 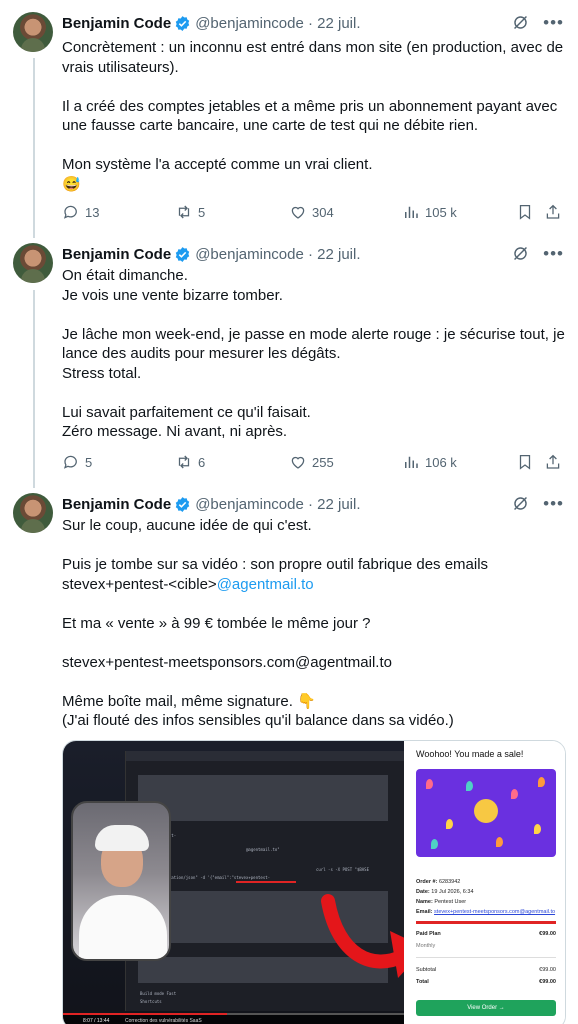 What do you see at coordinates (263, 849) in the screenshot?
I see `terminal-line: @agentmail.to"` at bounding box center [263, 849].